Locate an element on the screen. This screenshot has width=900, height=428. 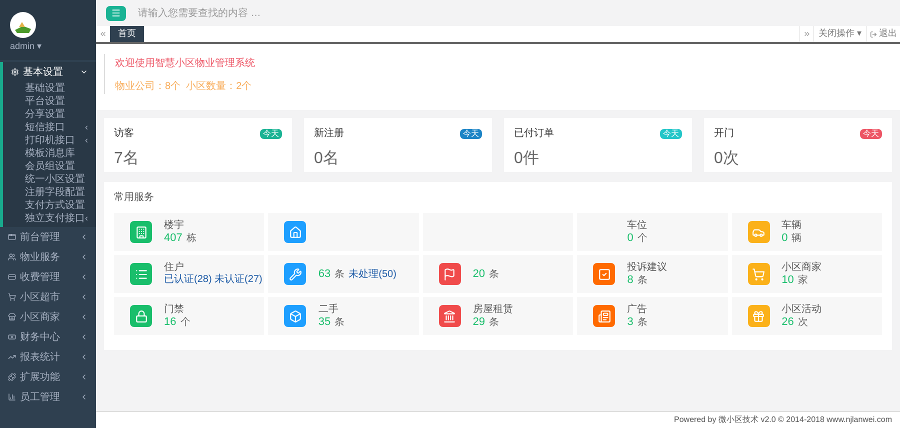
tile-count: 29 is located at coordinates (479, 322).